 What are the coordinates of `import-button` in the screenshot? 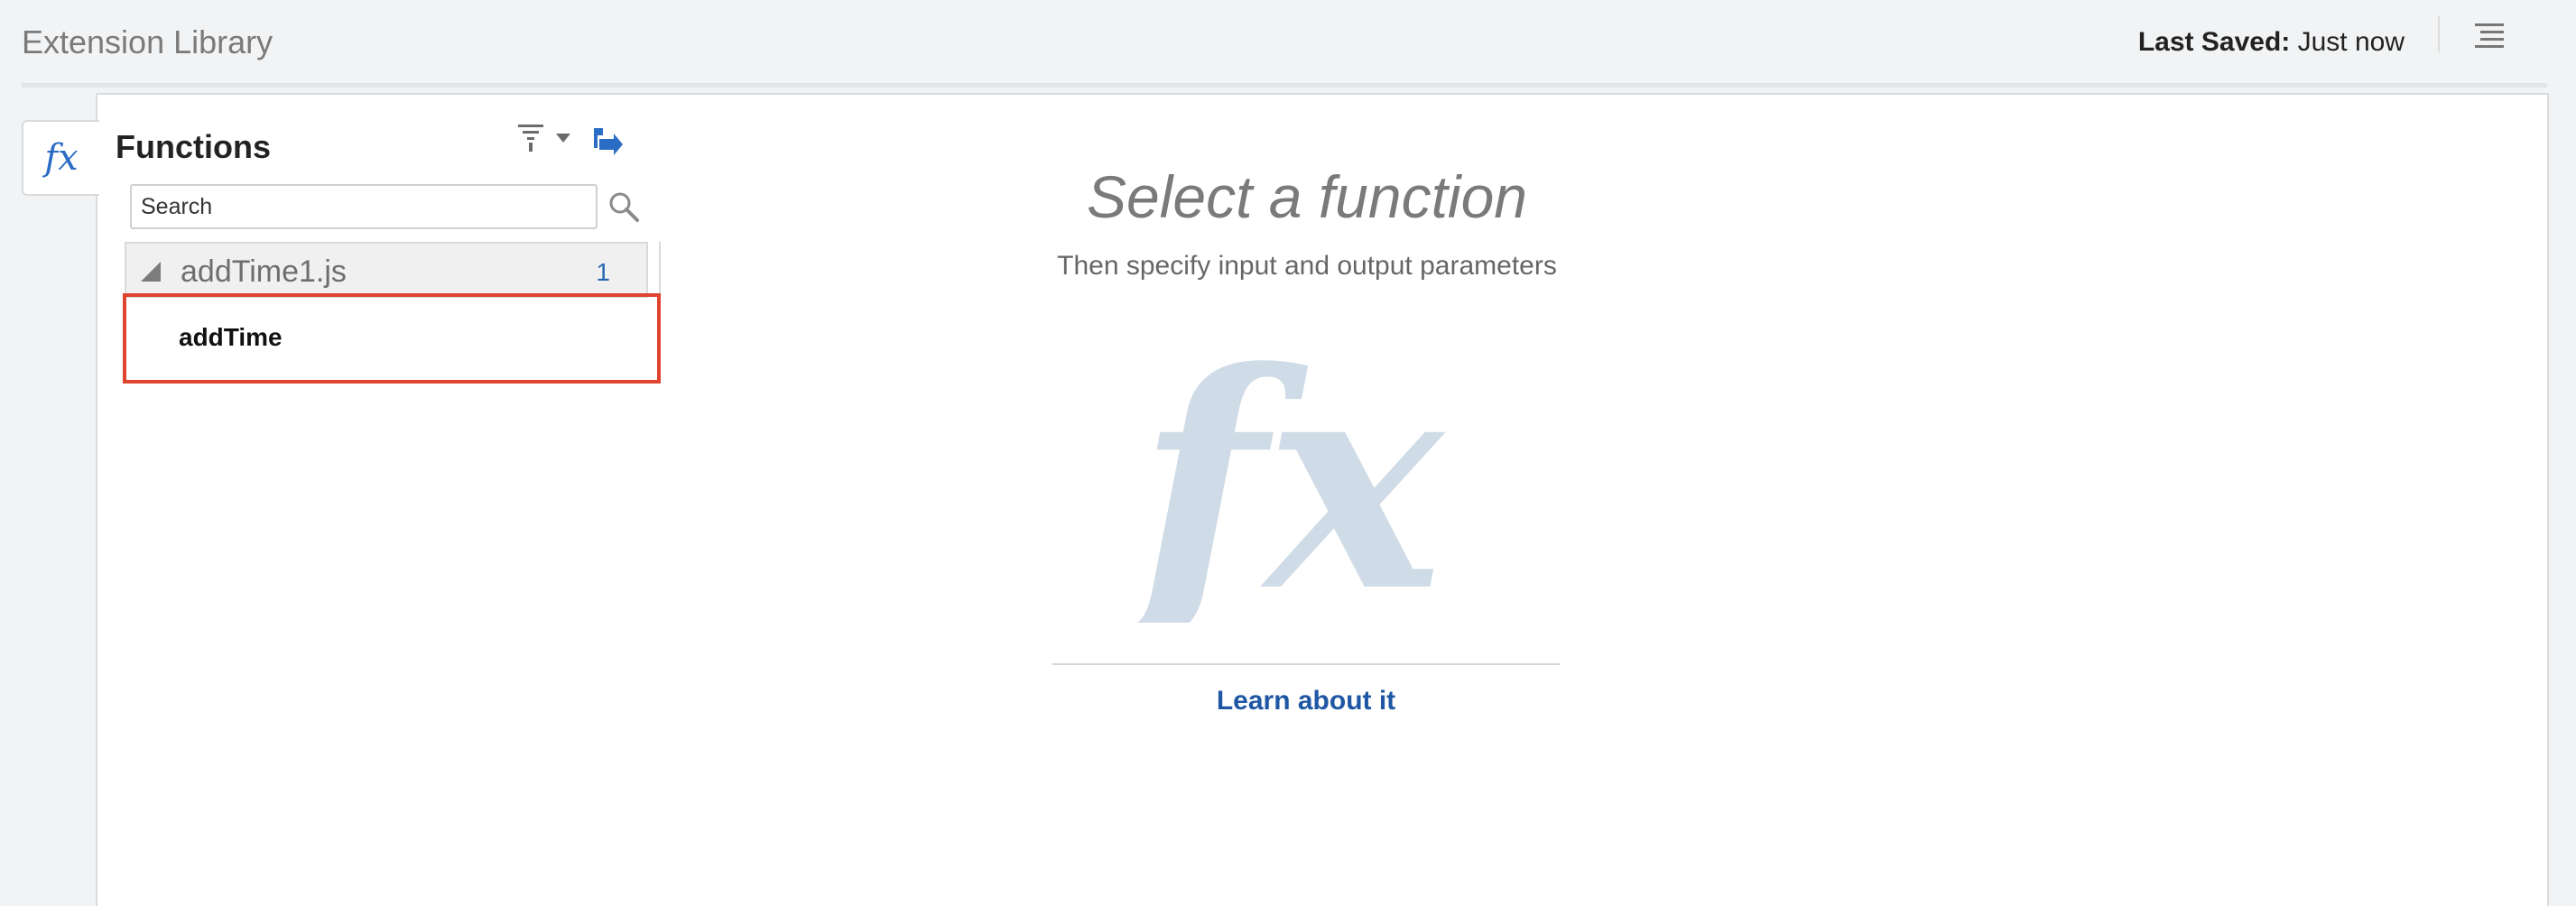 It's located at (607, 143).